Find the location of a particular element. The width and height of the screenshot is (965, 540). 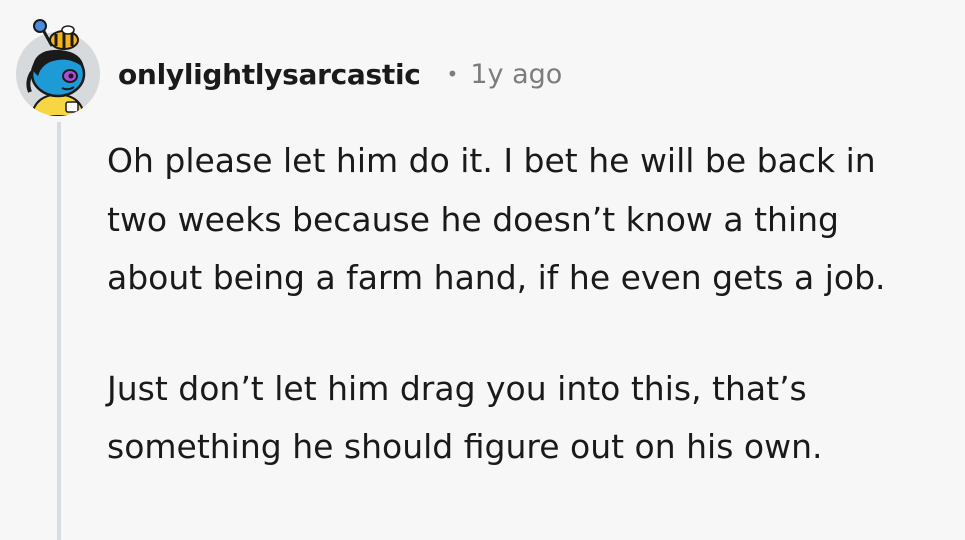

user-avatar is located at coordinates (58, 67).